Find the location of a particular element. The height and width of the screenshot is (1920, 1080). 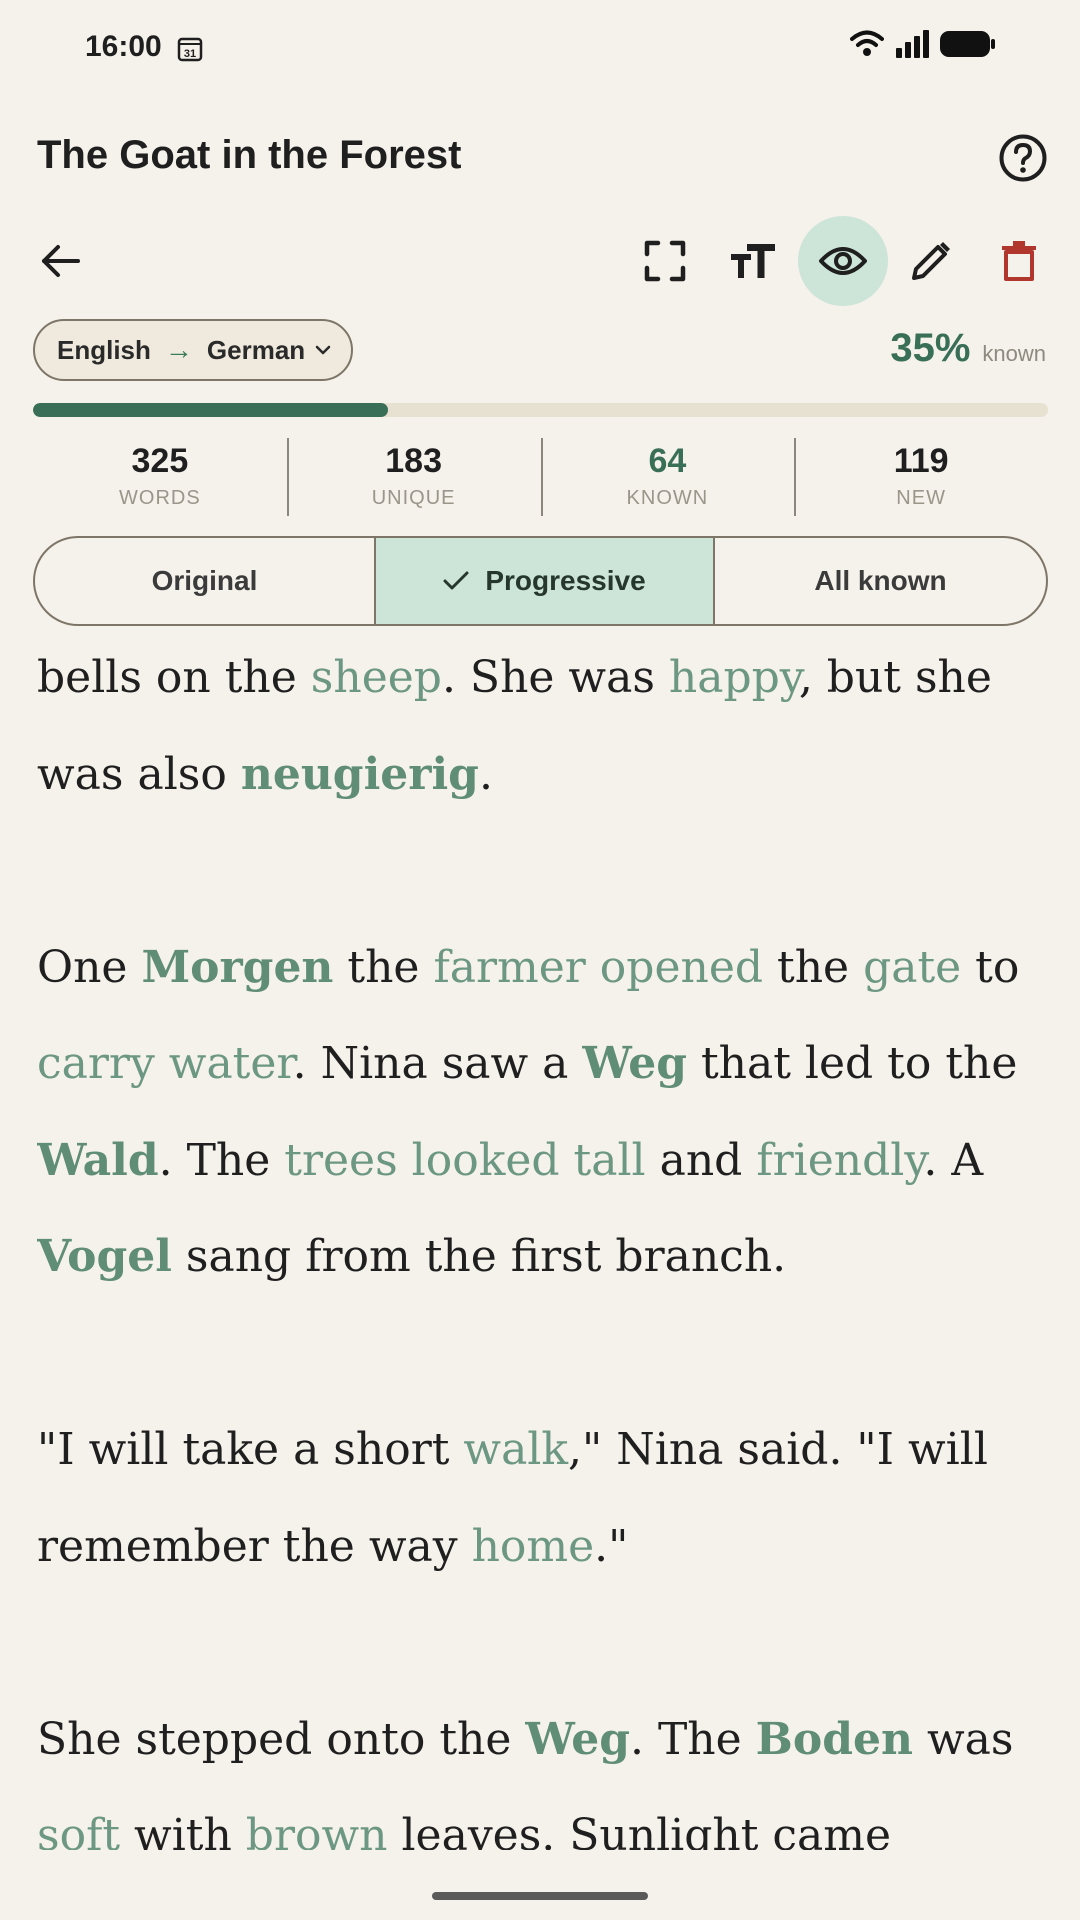

system-icons is located at coordinates (923, 44).